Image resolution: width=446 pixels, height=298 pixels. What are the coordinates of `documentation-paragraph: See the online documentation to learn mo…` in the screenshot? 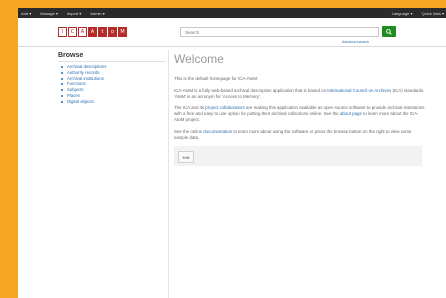 It's located at (300, 135).